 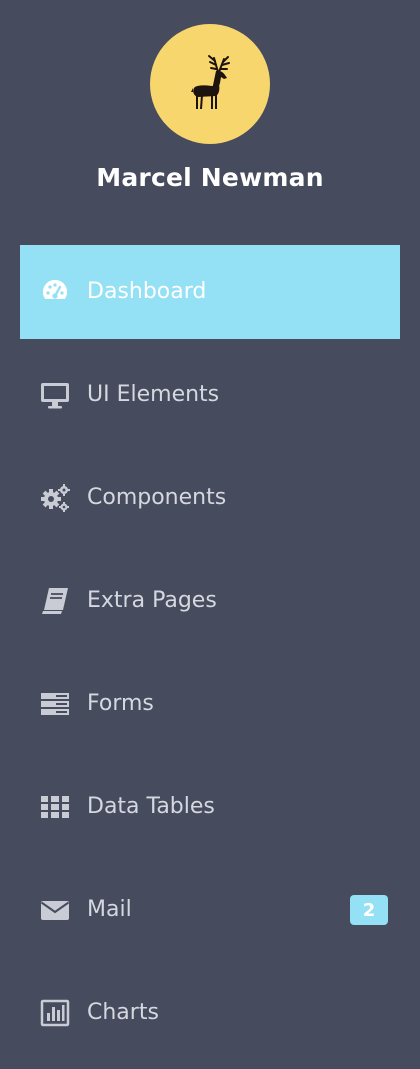 What do you see at coordinates (153, 394) in the screenshot?
I see `sidebar-item-label: UI Elements` at bounding box center [153, 394].